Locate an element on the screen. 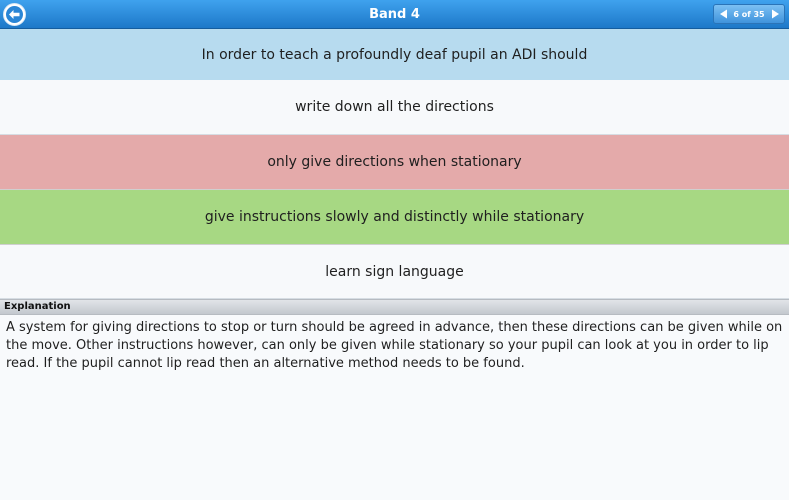 Image resolution: width=789 pixels, height=500 pixels. triangle-left-icon is located at coordinates (723, 14).